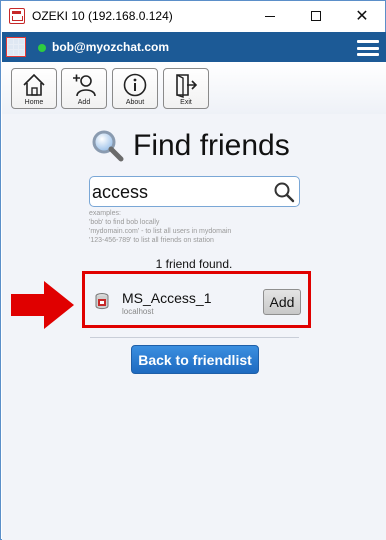 The image size is (386, 540). I want to click on red-arrow-icon, so click(42, 305).